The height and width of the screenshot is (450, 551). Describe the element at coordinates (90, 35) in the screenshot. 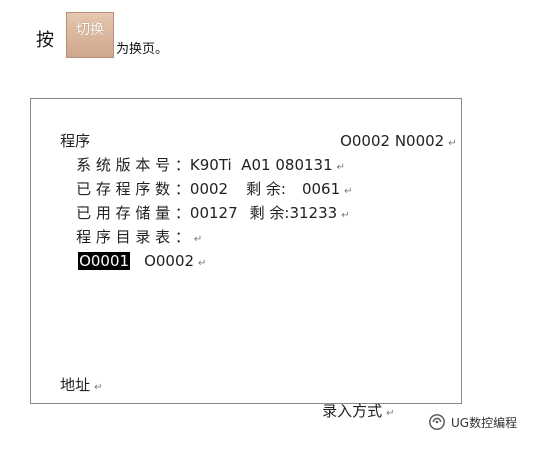

I see `switch-key-image: 切换` at that location.